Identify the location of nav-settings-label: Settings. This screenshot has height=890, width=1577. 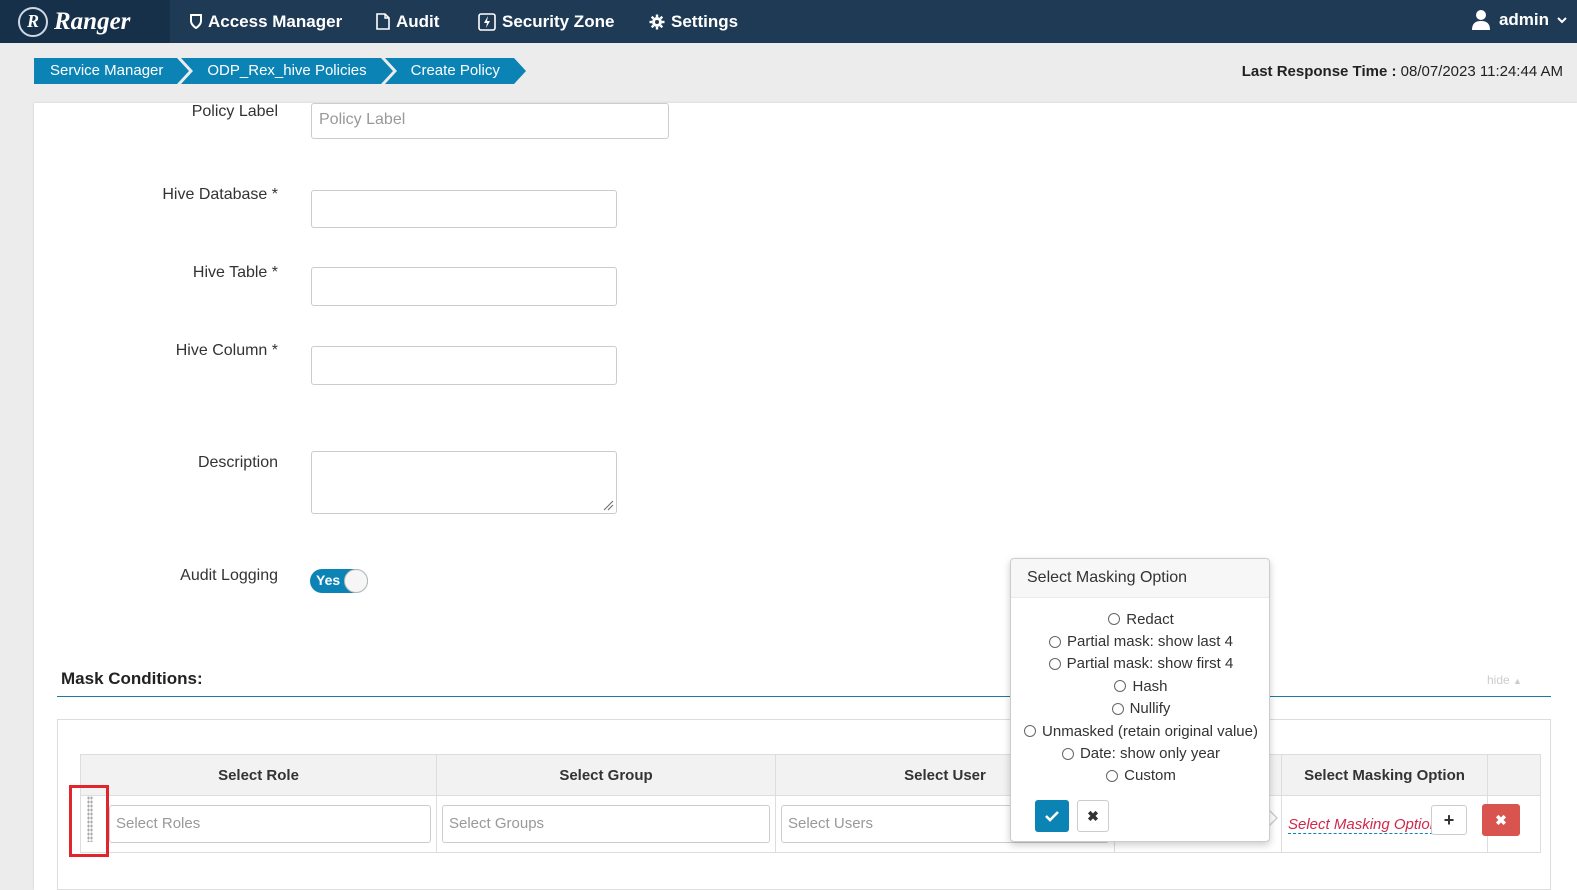
(705, 21).